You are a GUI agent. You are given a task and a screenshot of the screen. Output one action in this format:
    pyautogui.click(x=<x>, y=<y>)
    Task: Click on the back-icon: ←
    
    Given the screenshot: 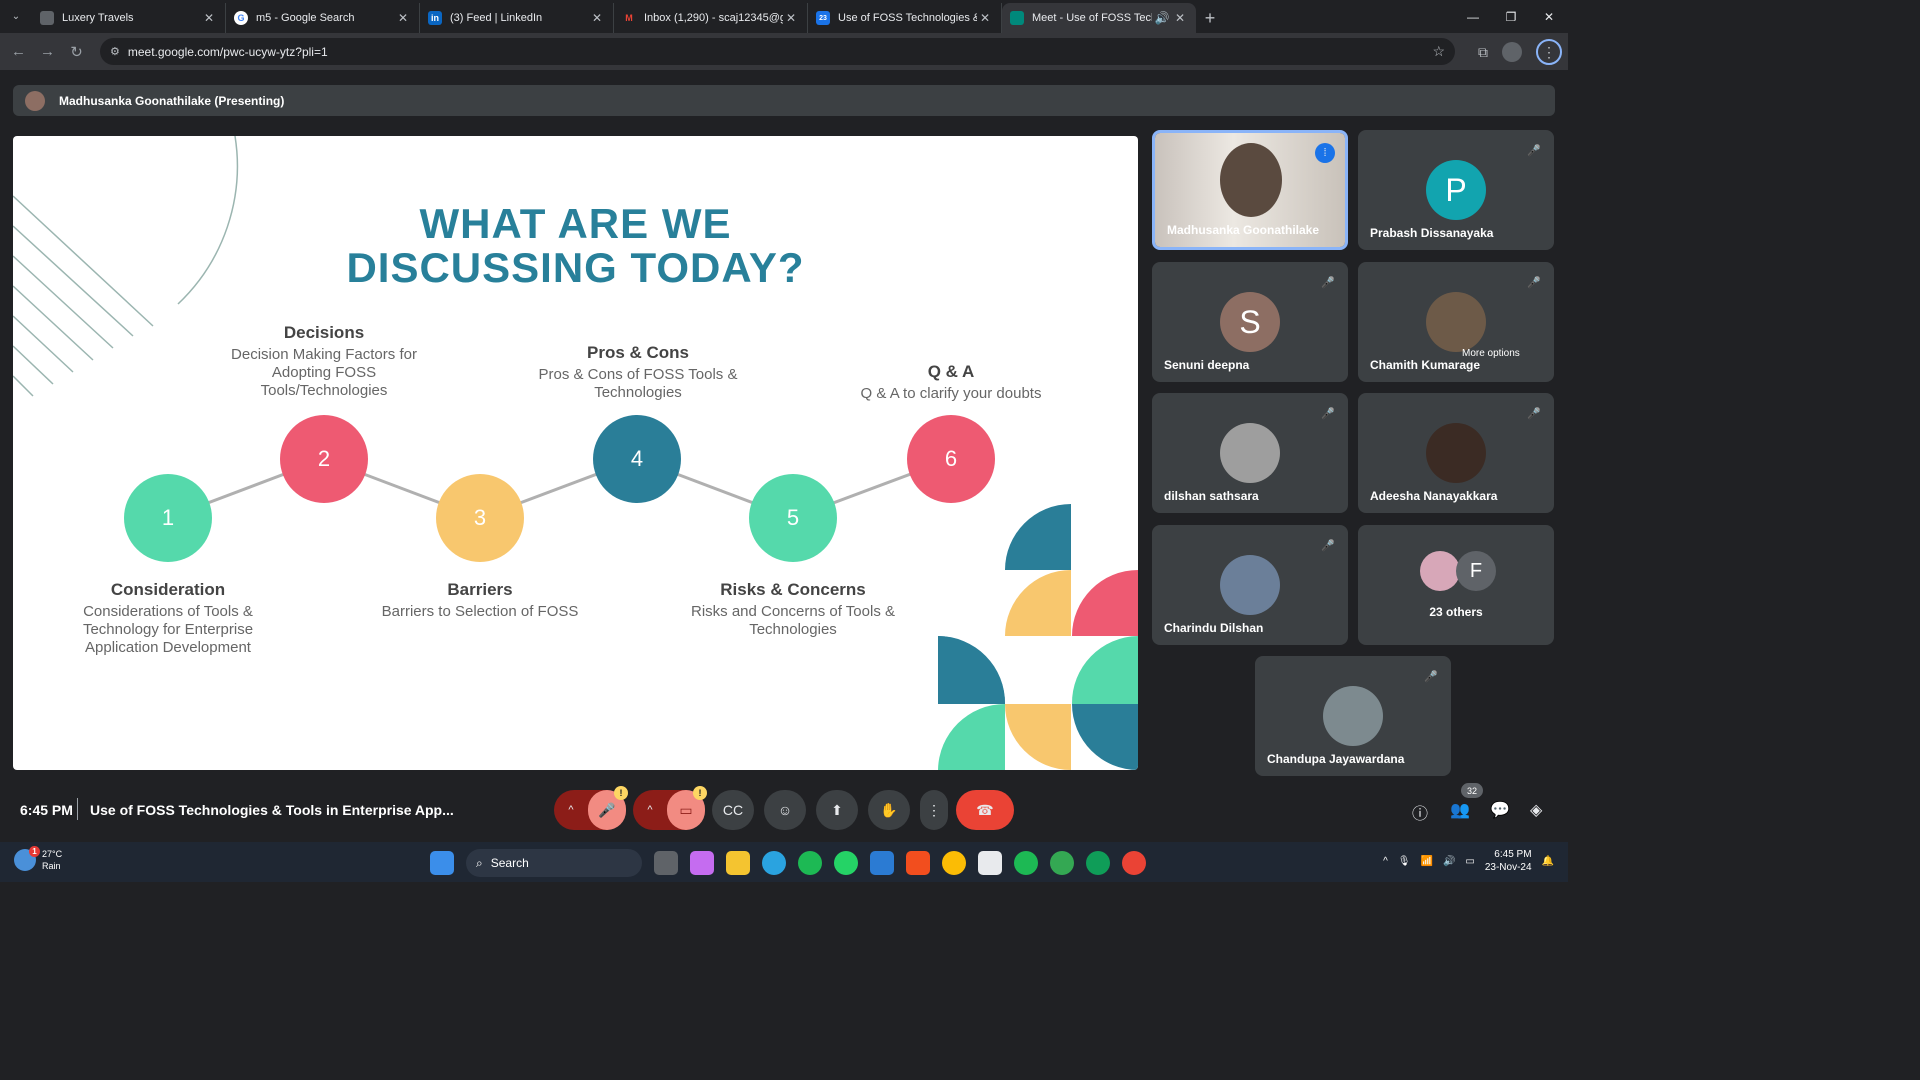 What is the action you would take?
    pyautogui.click(x=18, y=51)
    